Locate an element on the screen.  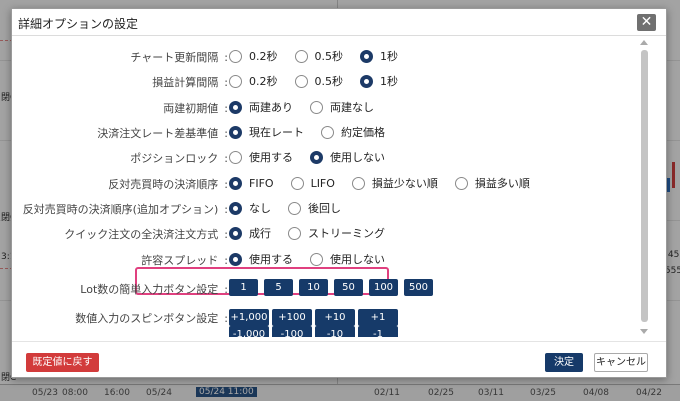
radio-option: なし is located at coordinates (250, 208).